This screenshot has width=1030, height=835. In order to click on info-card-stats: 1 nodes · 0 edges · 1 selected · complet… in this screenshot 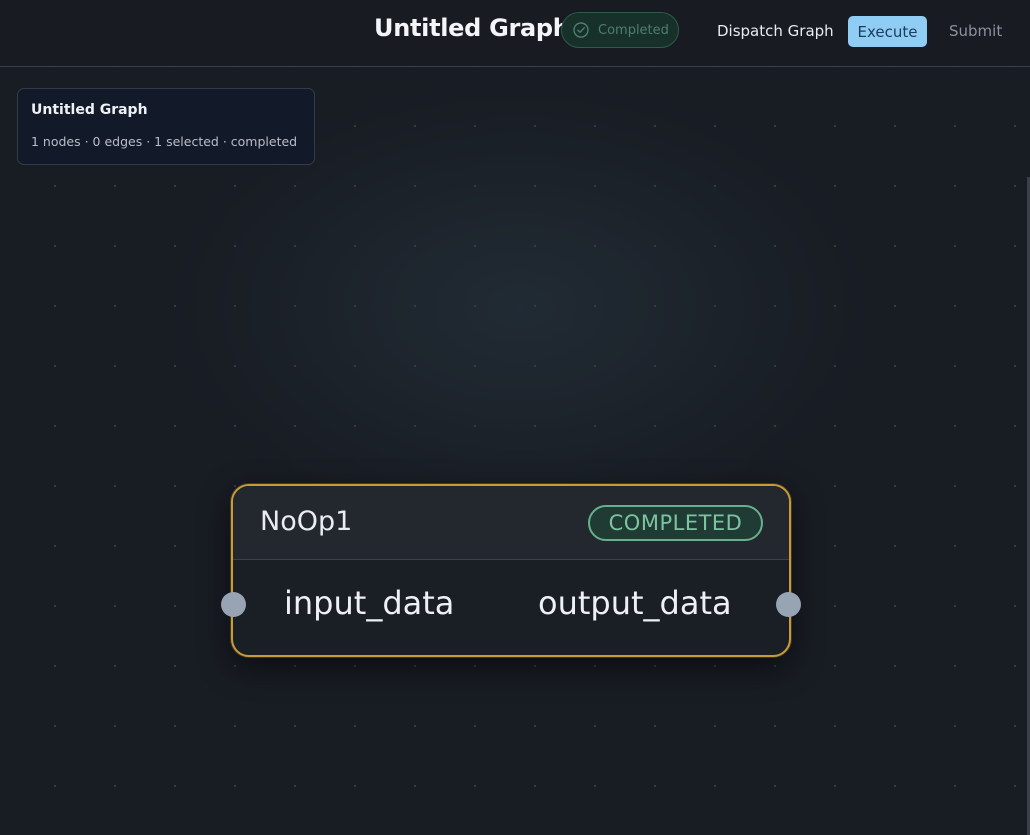, I will do `click(164, 141)`.